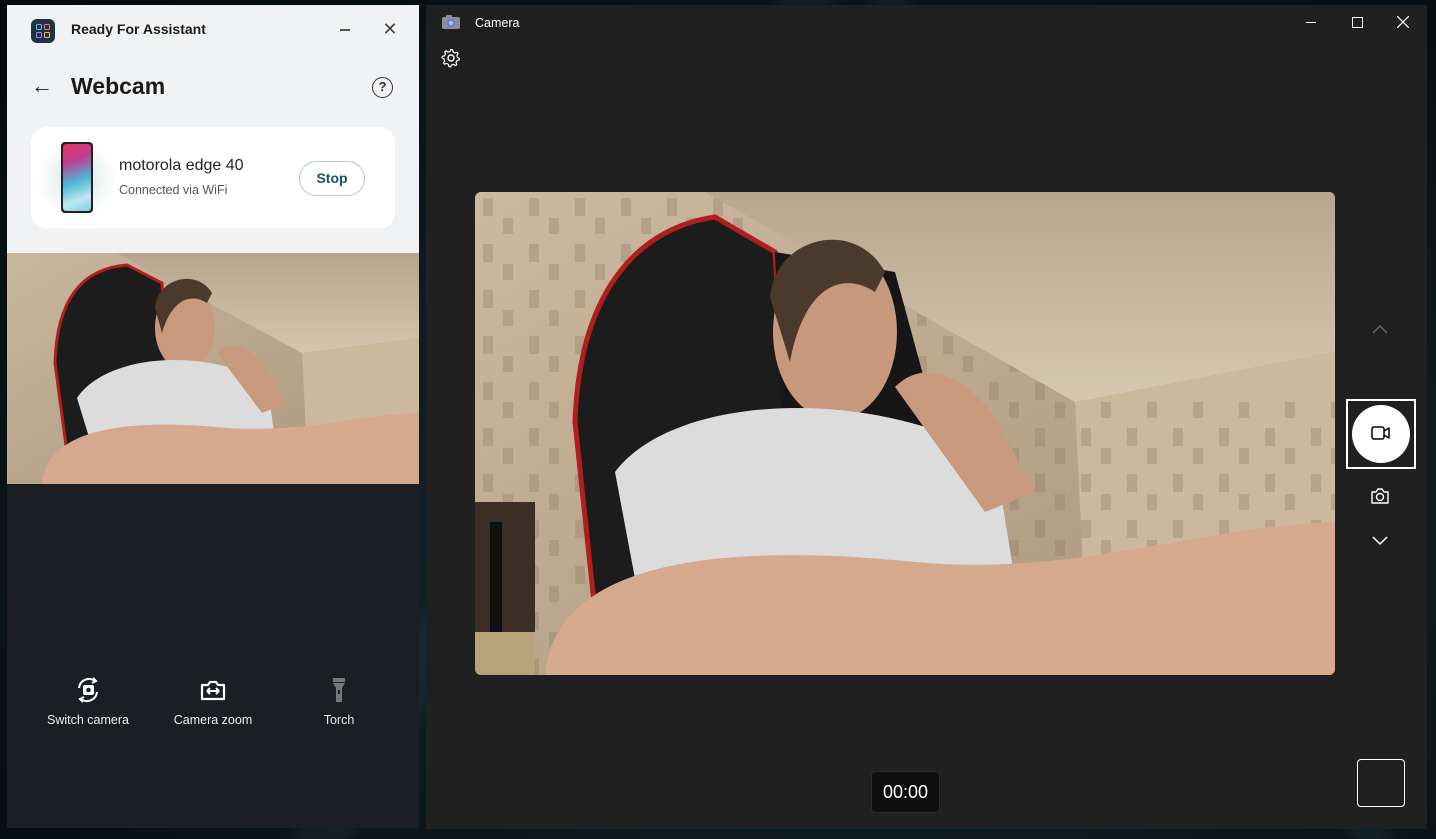 The height and width of the screenshot is (839, 1436). I want to click on switch-camera-label: Switch camera, so click(88, 720).